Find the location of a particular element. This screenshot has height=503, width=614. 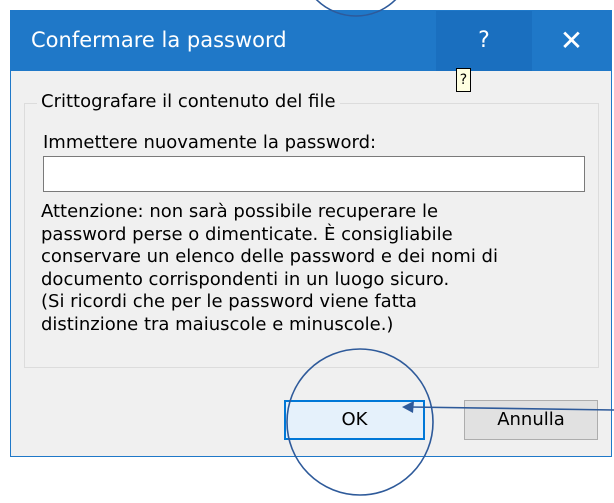

cancel-button: Annulla is located at coordinates (531, 420).